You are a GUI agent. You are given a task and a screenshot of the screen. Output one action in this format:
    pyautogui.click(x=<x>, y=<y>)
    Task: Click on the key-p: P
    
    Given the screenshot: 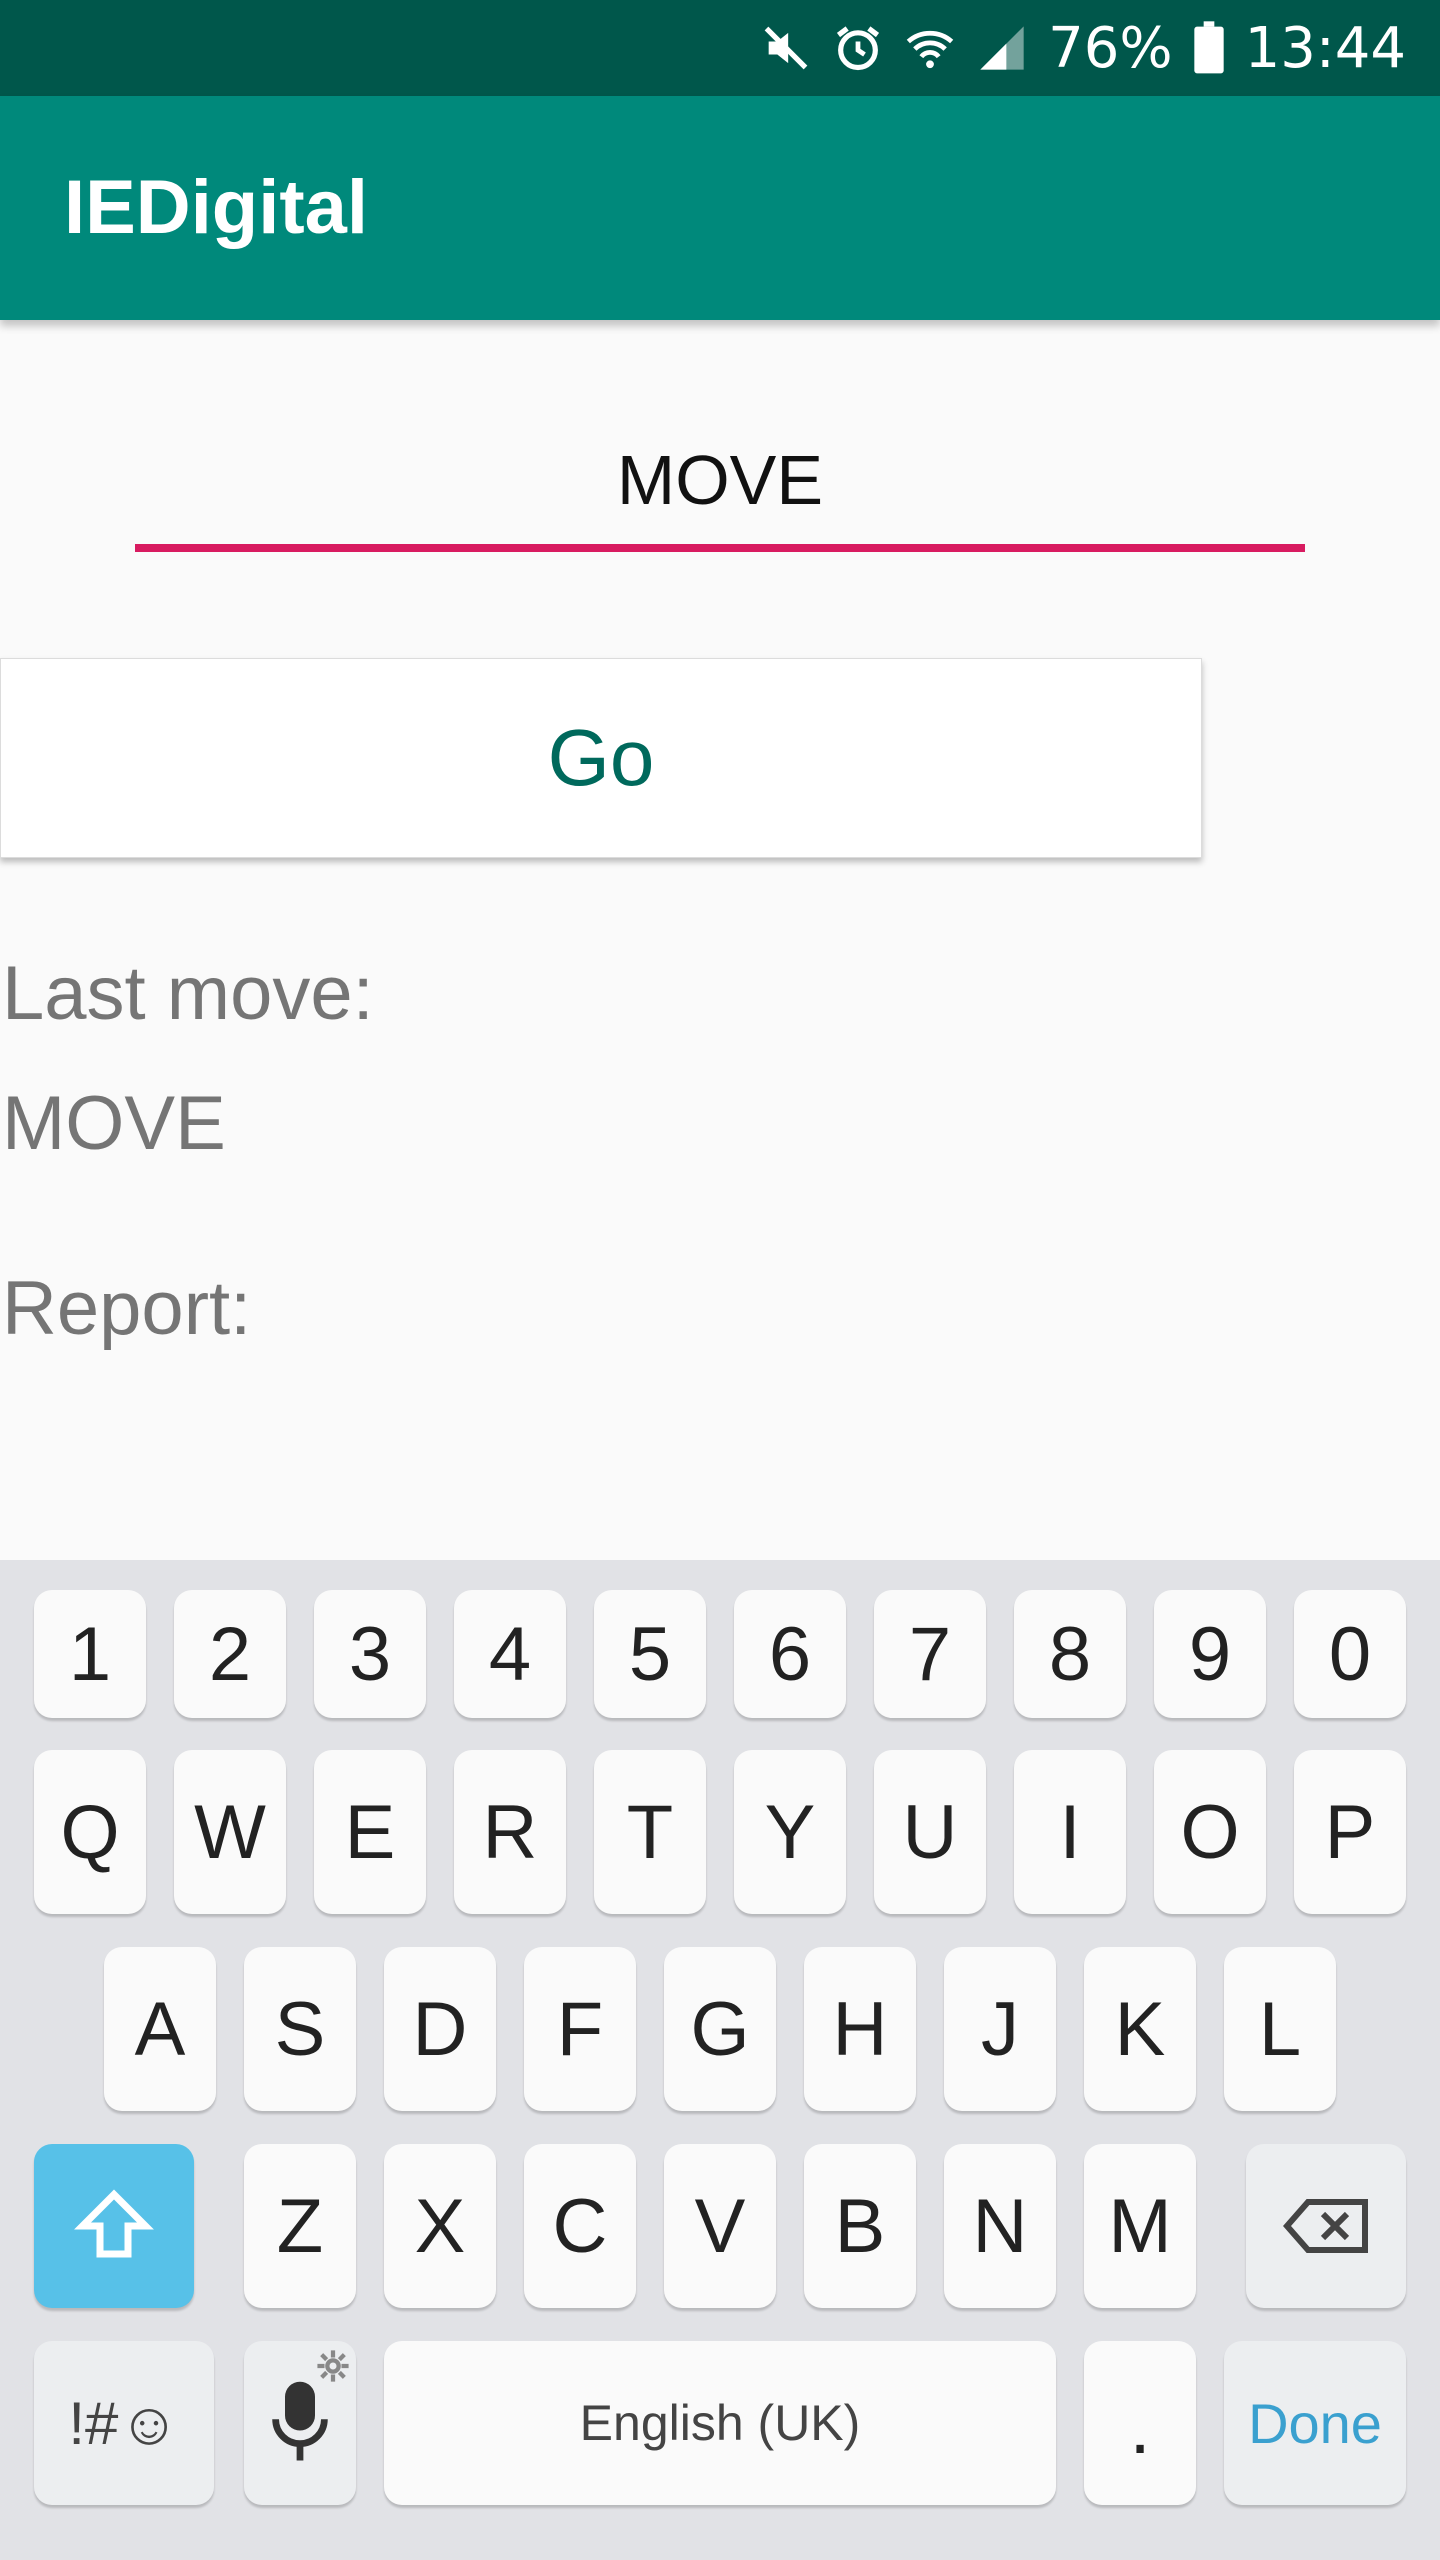 What is the action you would take?
    pyautogui.click(x=1350, y=1832)
    